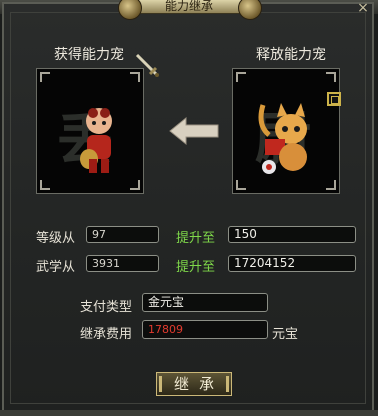  What do you see at coordinates (285, 334) in the screenshot?
I see `cost-unit: 元宝` at bounding box center [285, 334].